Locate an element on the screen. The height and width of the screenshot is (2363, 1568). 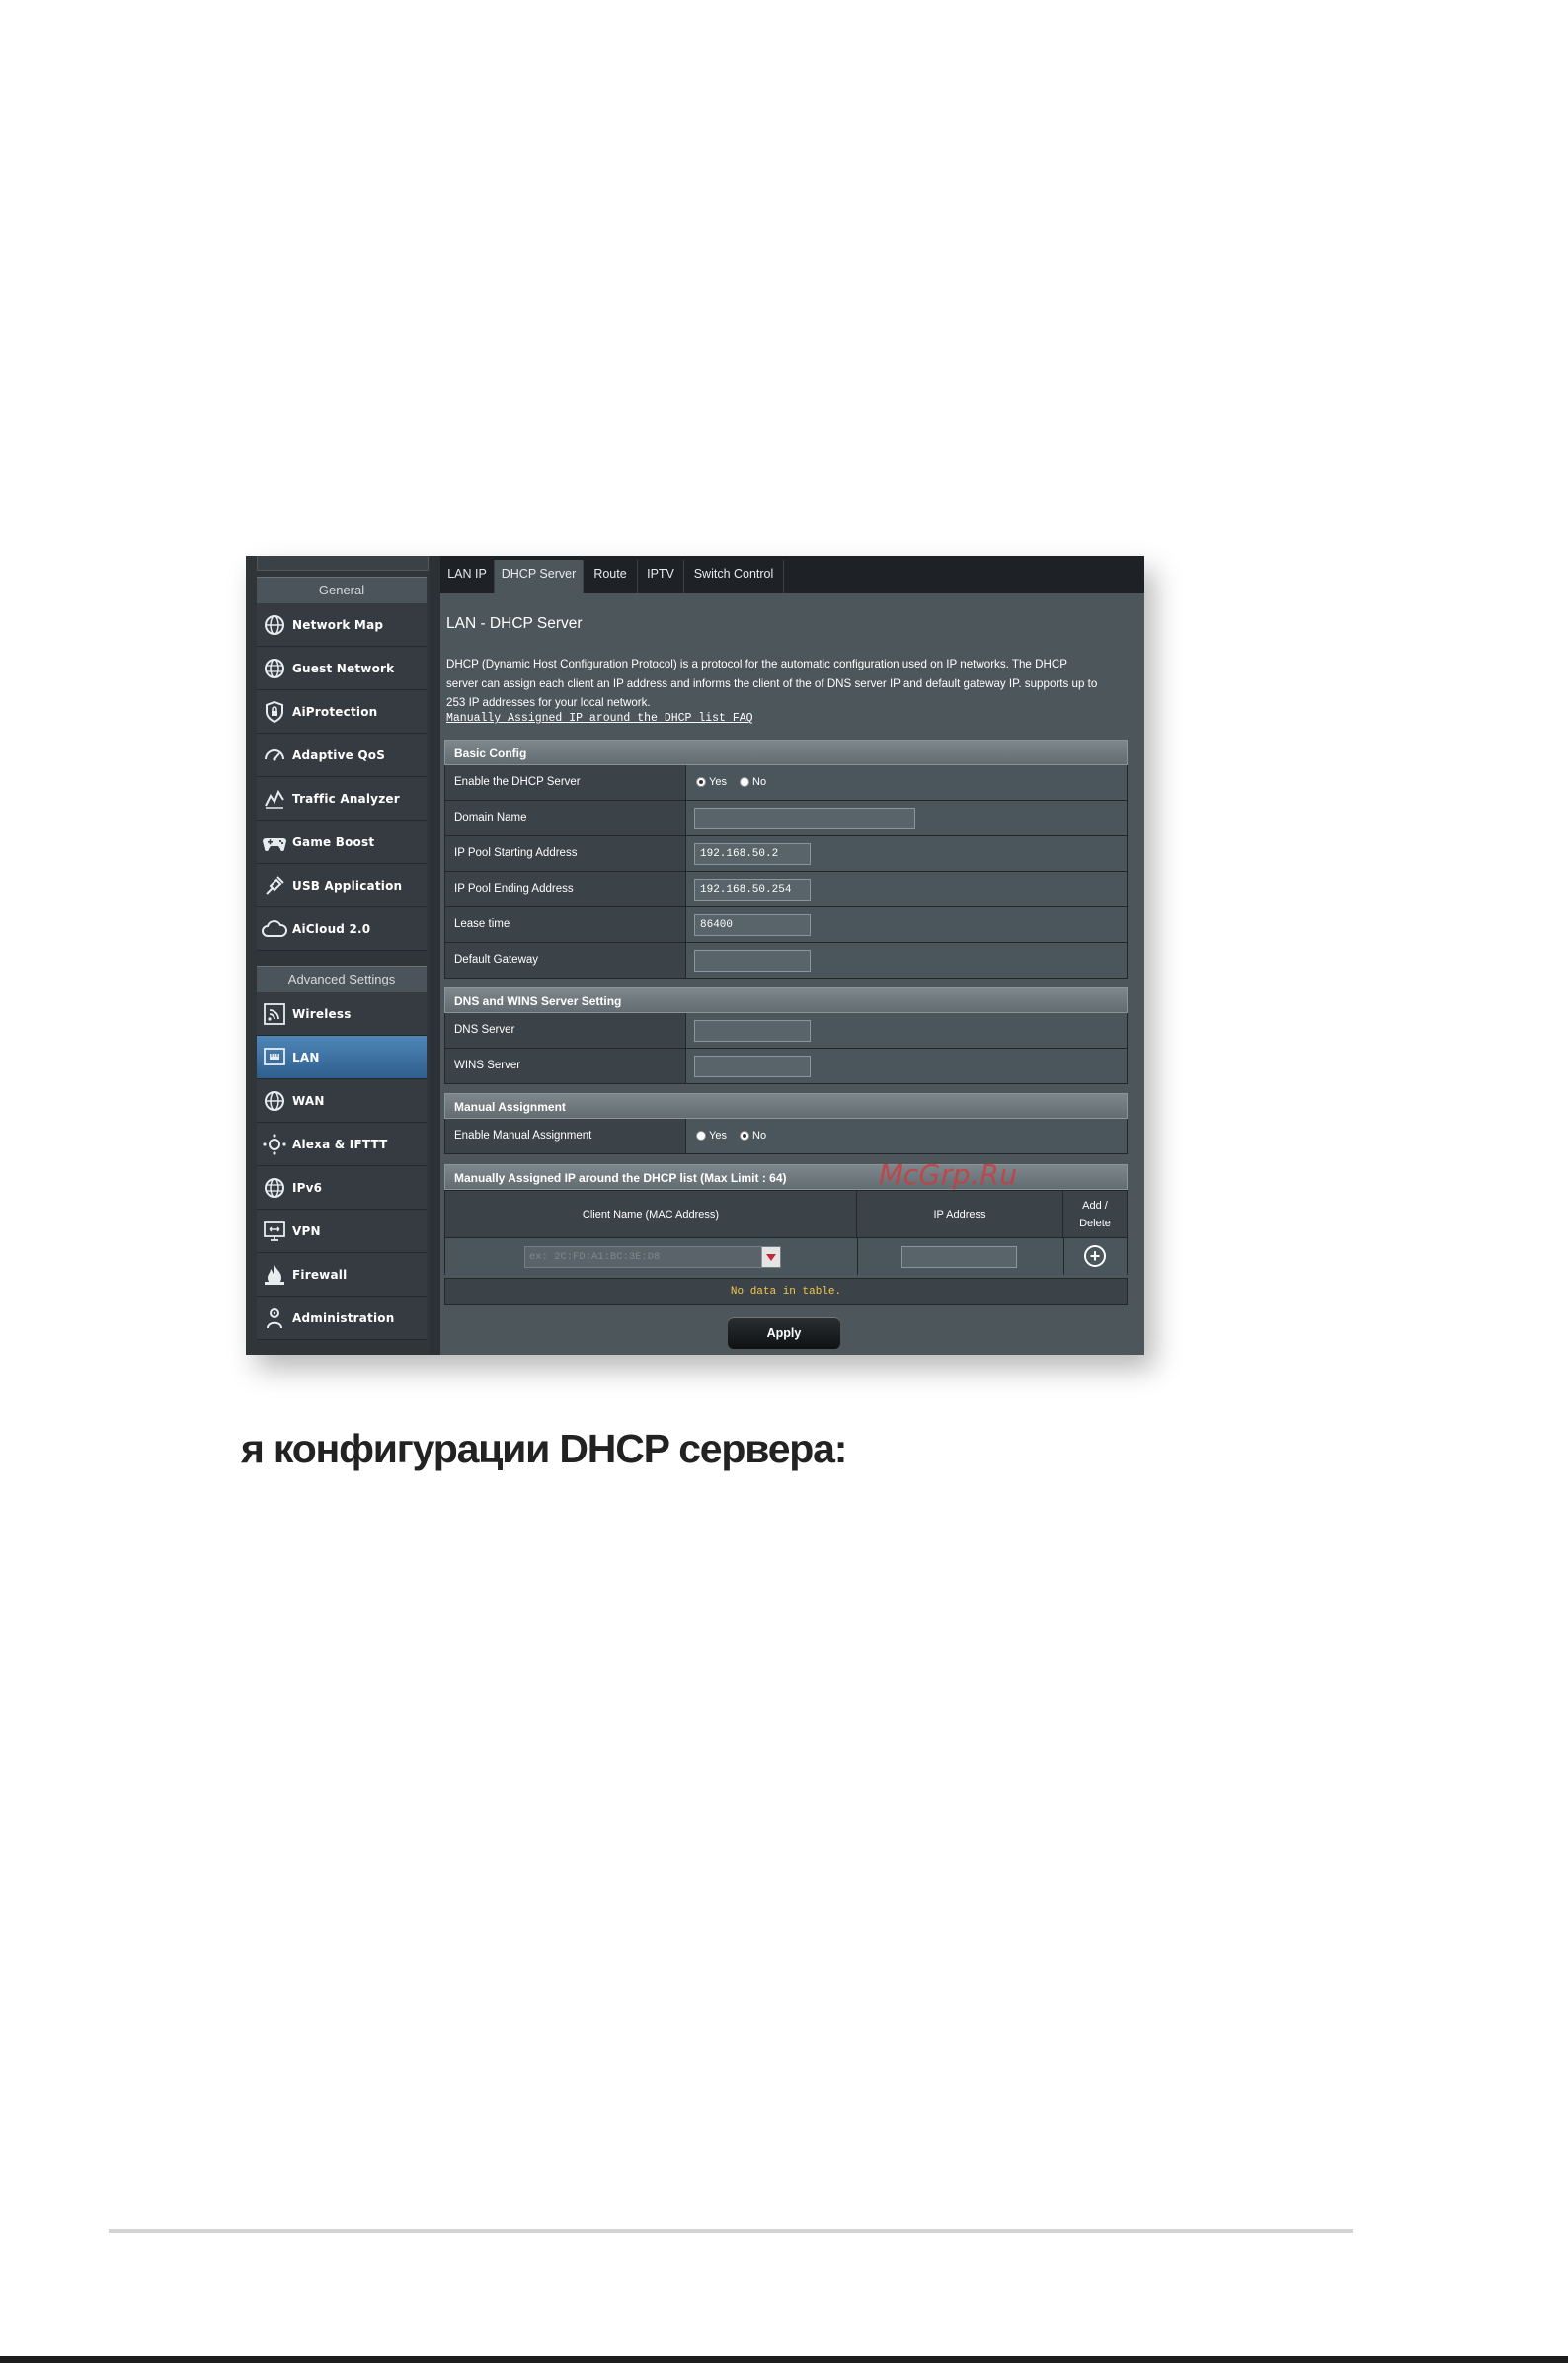
manual-yes-radio: Yes is located at coordinates (712, 1136).